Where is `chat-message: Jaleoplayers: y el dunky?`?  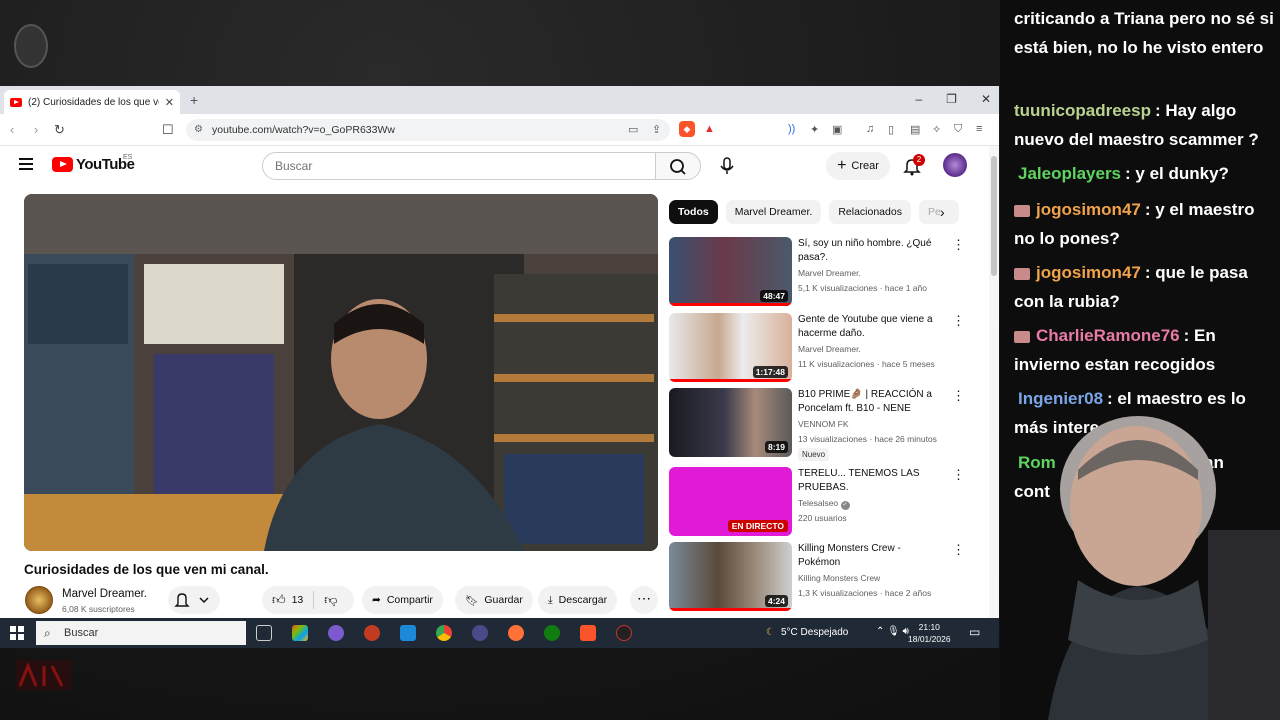
chat-message: Jaleoplayers: y el dunky? is located at coordinates (1146, 173).